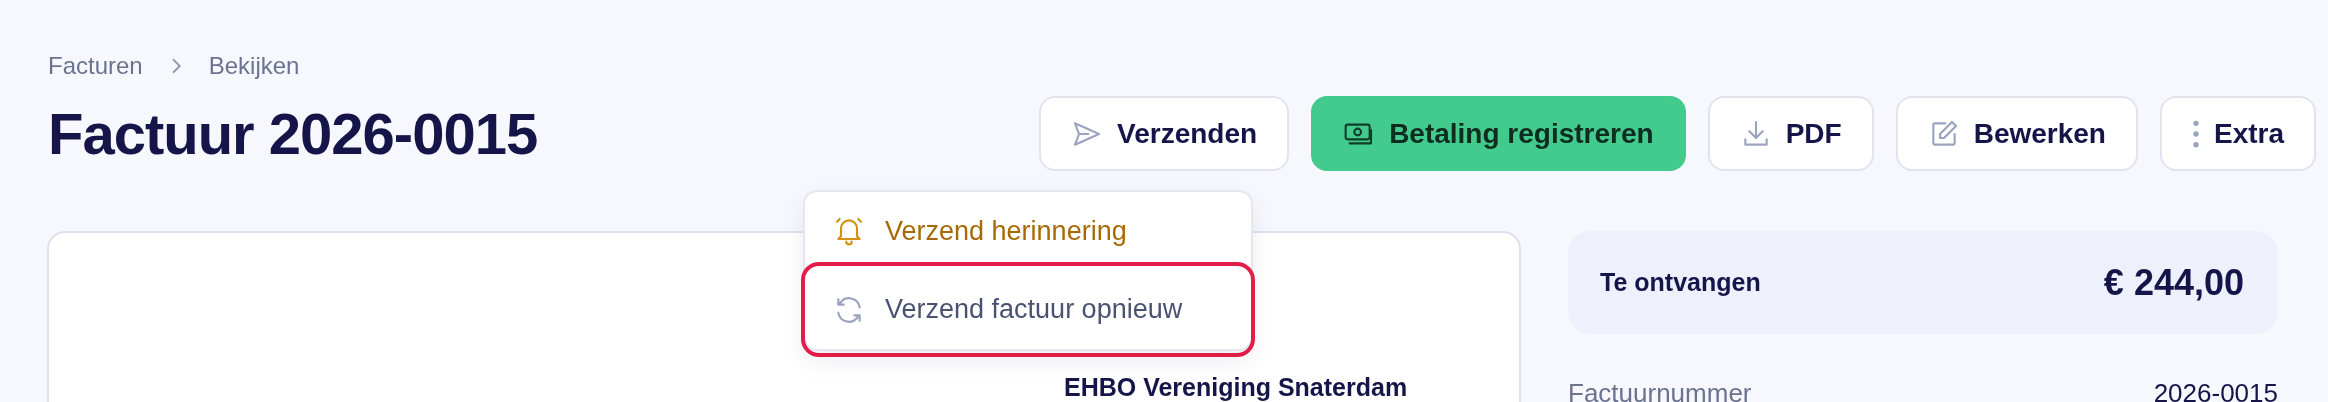  I want to click on breadcrumb-link: Facturen, so click(95, 66).